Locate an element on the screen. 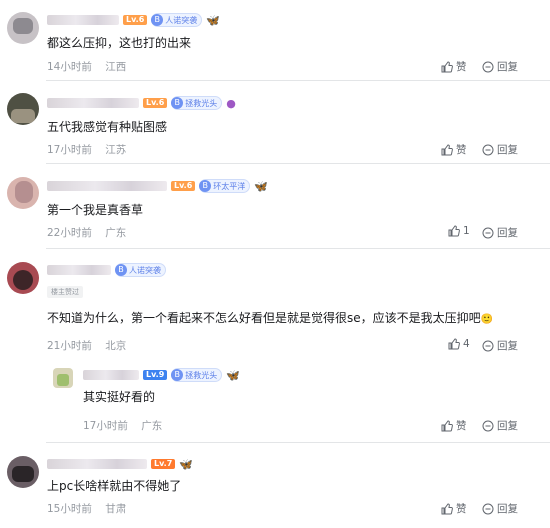  comment-text: 不知道为什么，第一个看起来不怎么好看但是就是觉得很se，应该不是我太压抑吧🙂 is located at coordinates (270, 318).